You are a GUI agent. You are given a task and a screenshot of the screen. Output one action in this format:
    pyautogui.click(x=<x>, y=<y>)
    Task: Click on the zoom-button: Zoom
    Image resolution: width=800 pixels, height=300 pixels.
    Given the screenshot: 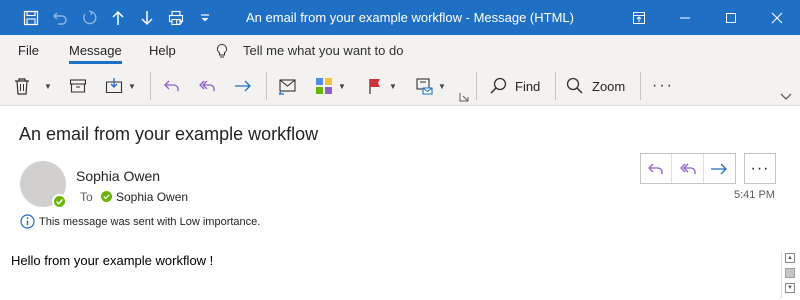 What is the action you would take?
    pyautogui.click(x=595, y=86)
    